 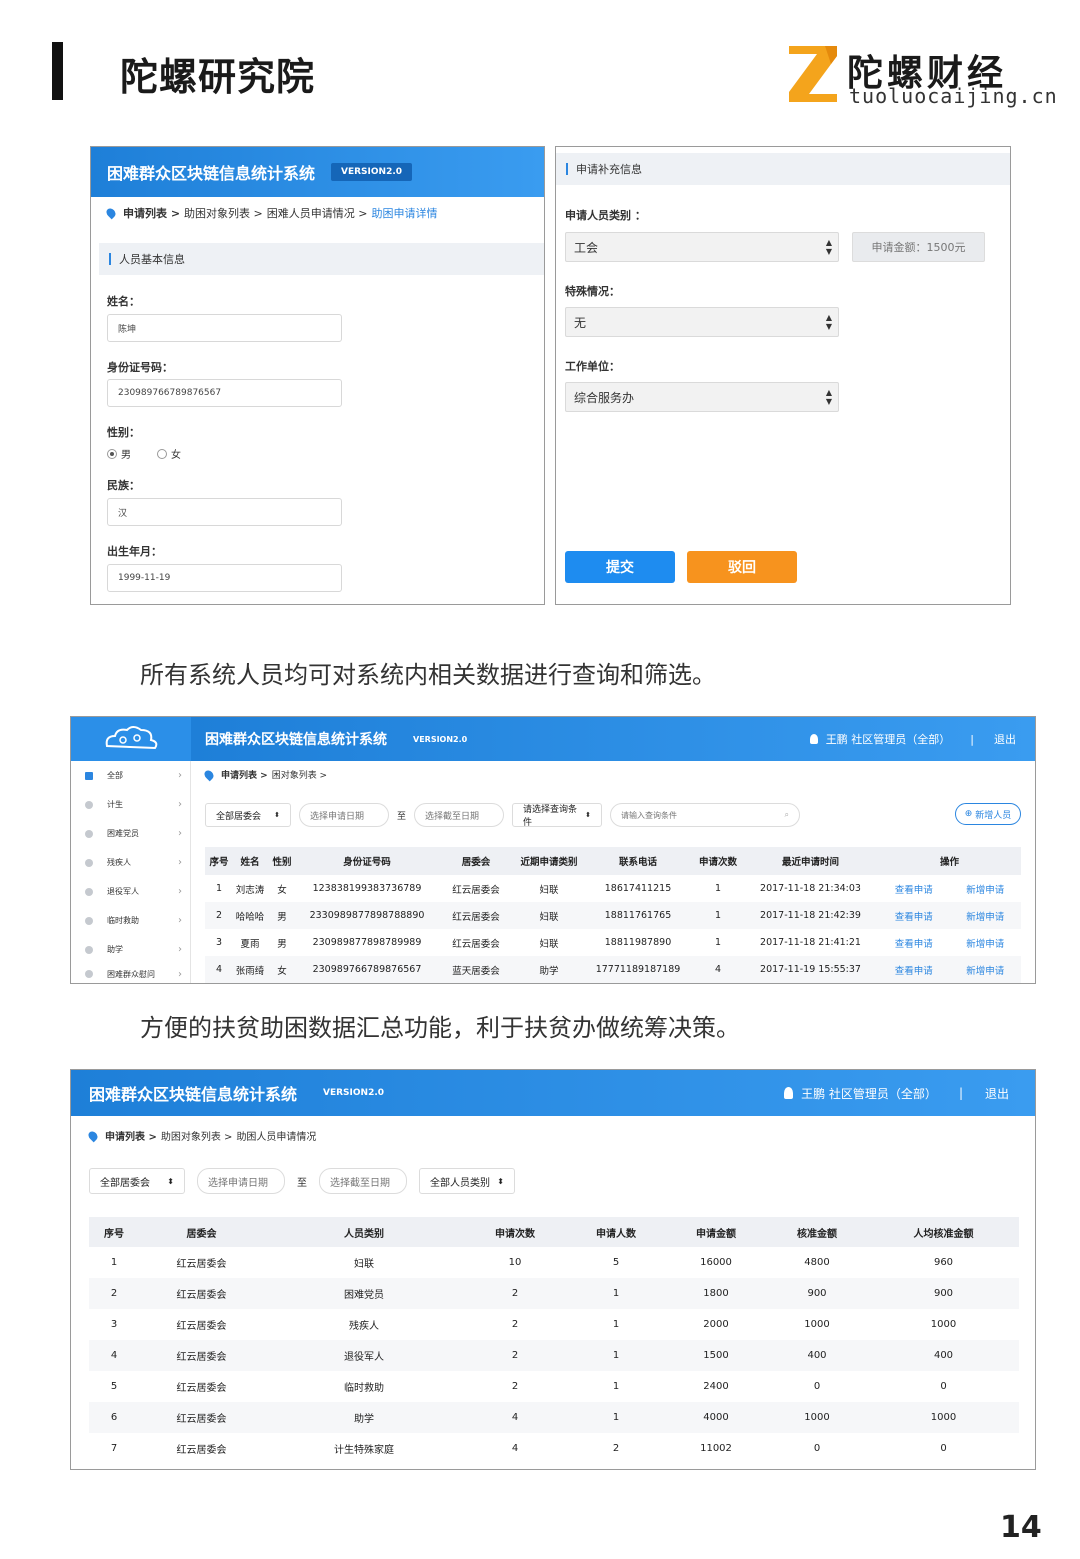 I want to click on reject-button: 驳回, so click(x=742, y=567).